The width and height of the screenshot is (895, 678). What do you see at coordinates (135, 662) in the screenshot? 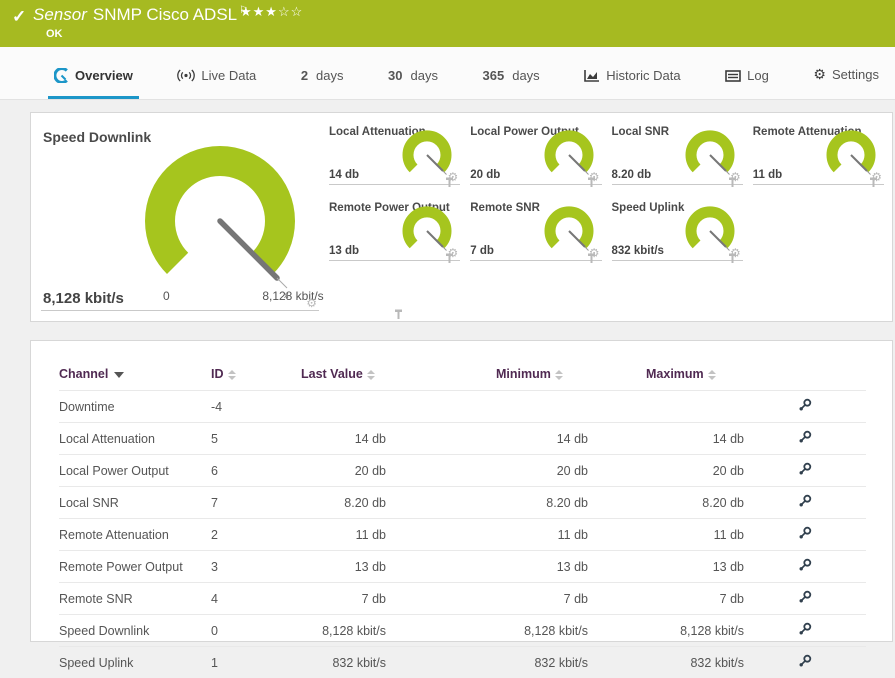
I see `channel-name: Speed Uplink` at bounding box center [135, 662].